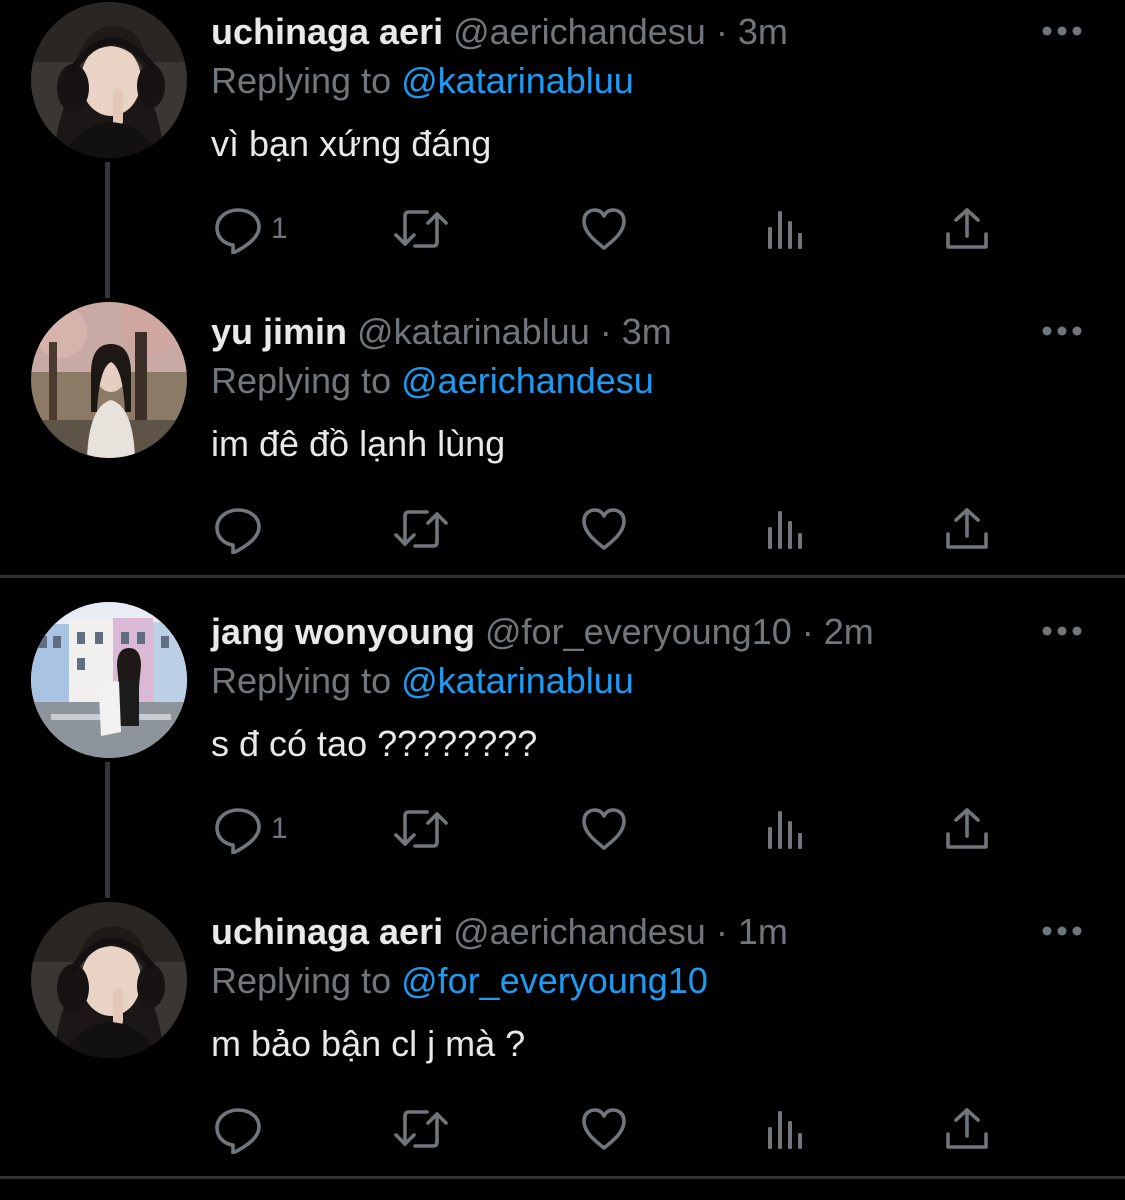  What do you see at coordinates (849, 631) in the screenshot?
I see `timestamp: 2m` at bounding box center [849, 631].